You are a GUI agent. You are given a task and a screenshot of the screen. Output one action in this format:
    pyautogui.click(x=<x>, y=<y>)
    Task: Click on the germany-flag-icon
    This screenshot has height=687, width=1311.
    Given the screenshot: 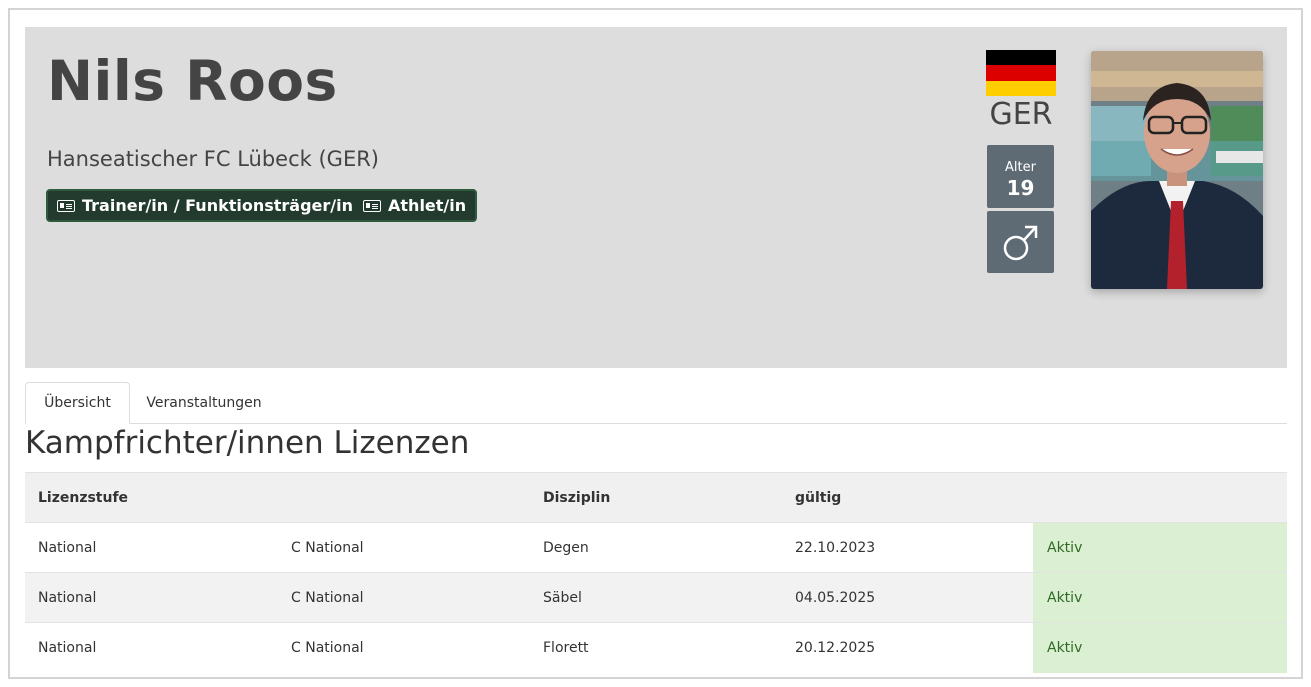 What is the action you would take?
    pyautogui.click(x=1021, y=73)
    